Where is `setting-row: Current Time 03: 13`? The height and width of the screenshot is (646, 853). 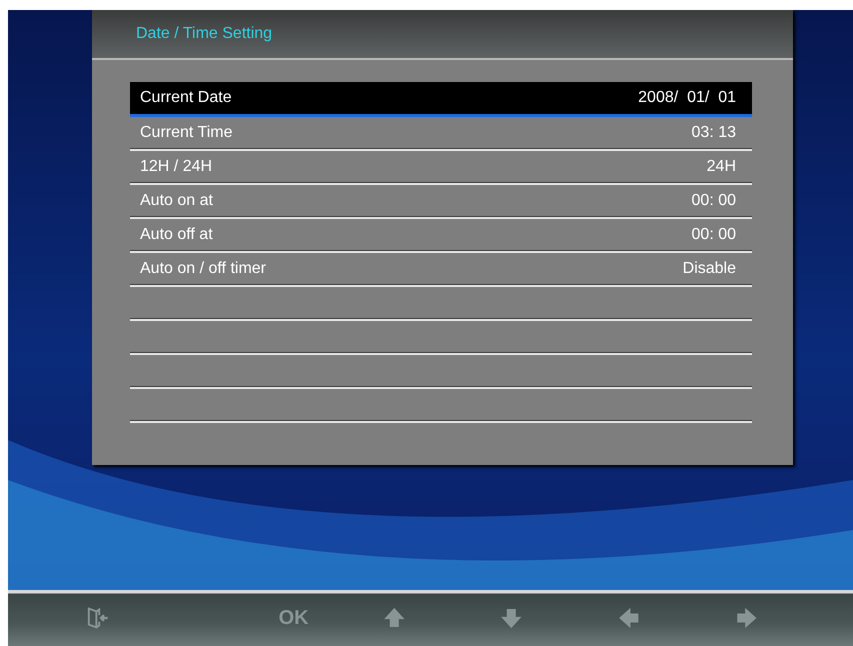 setting-row: Current Time 03: 13 is located at coordinates (441, 134).